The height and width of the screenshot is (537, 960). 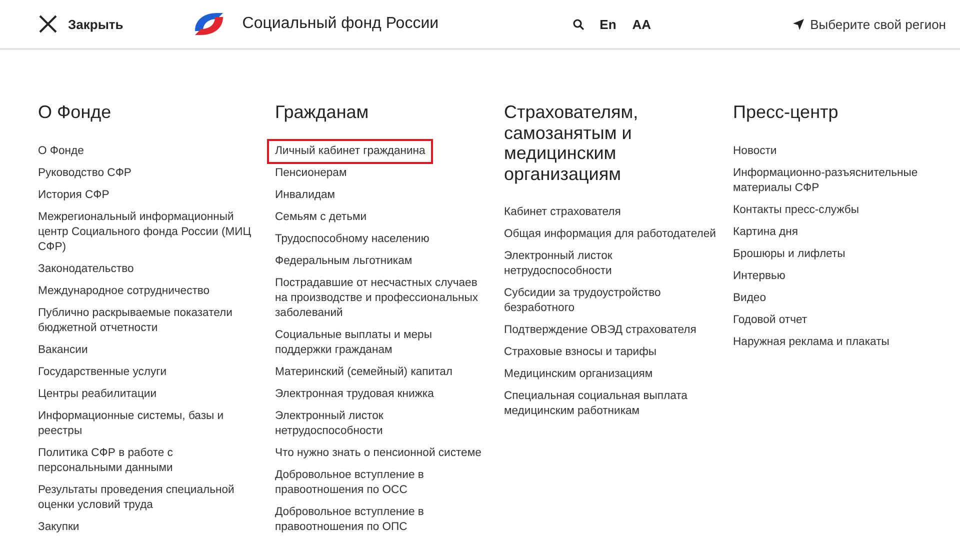 What do you see at coordinates (382, 298) in the screenshot?
I see `menu-link: Пострадавшие от несчастных случаев на производстве и профессиональных заболеваний` at bounding box center [382, 298].